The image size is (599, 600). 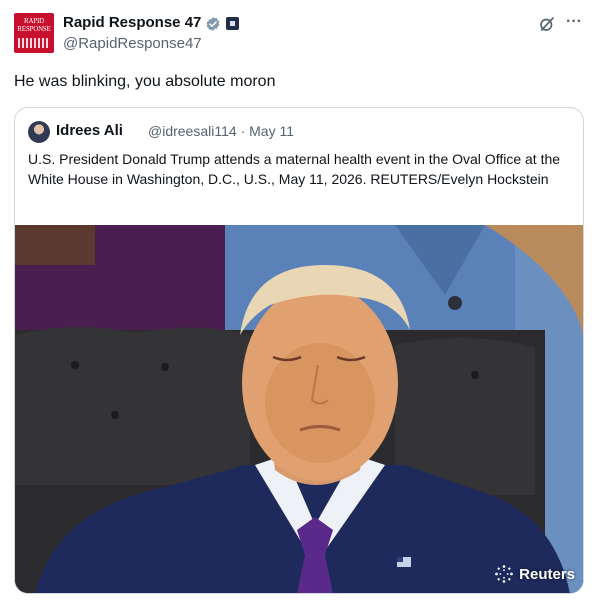 What do you see at coordinates (132, 43) in the screenshot?
I see `author-handle: @RapidResponse47` at bounding box center [132, 43].